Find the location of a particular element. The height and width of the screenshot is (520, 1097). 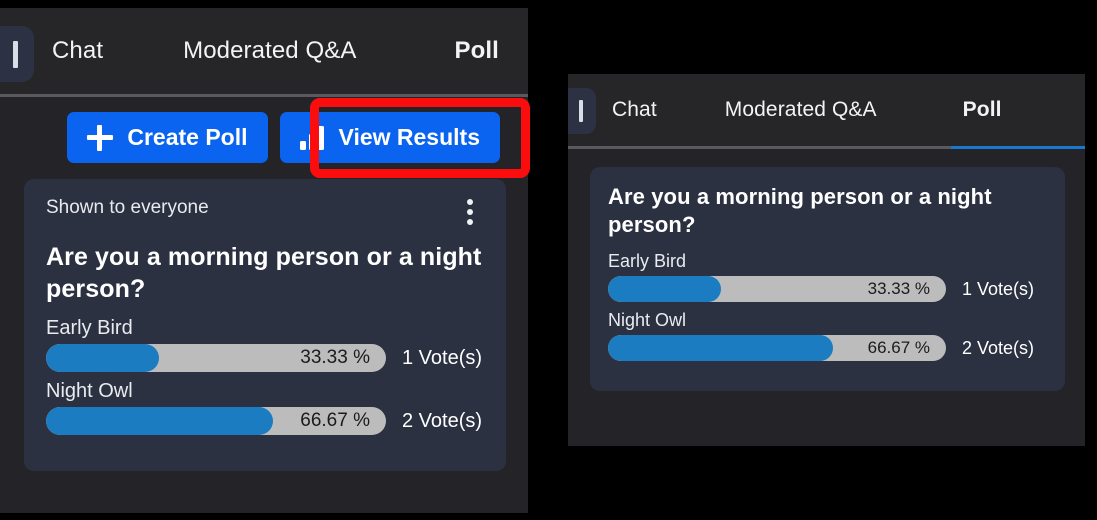

poll-card-header: Shown to everyone is located at coordinates (265, 212).